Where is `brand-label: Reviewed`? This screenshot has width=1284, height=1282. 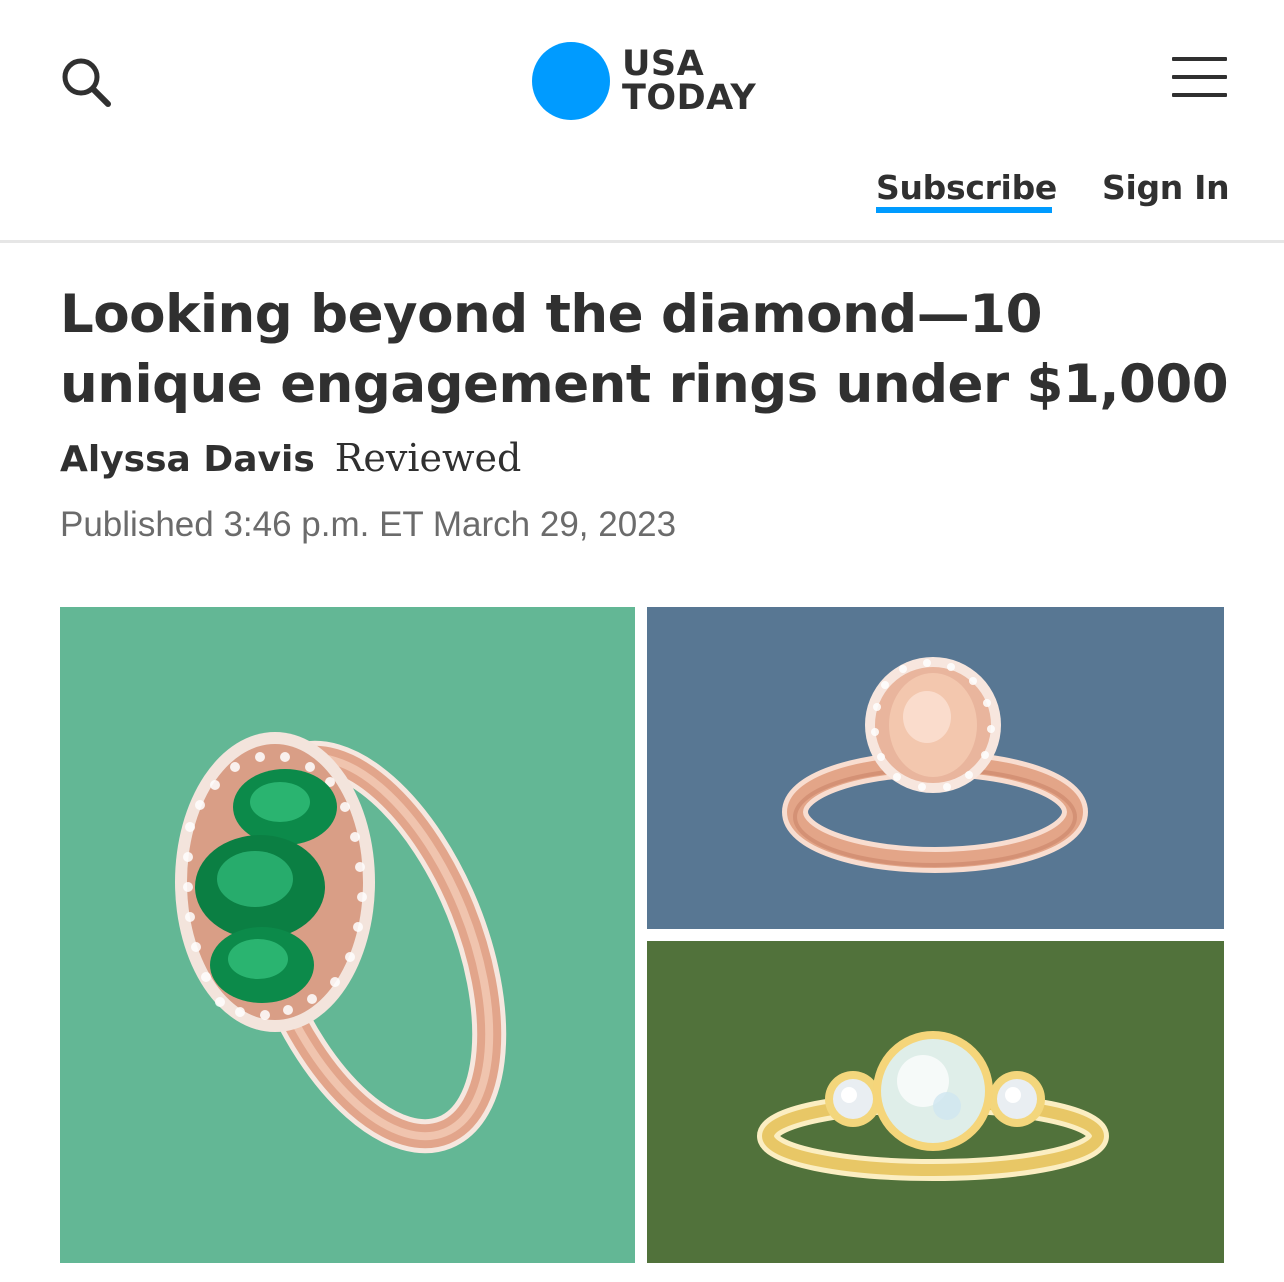 brand-label: Reviewed is located at coordinates (428, 458).